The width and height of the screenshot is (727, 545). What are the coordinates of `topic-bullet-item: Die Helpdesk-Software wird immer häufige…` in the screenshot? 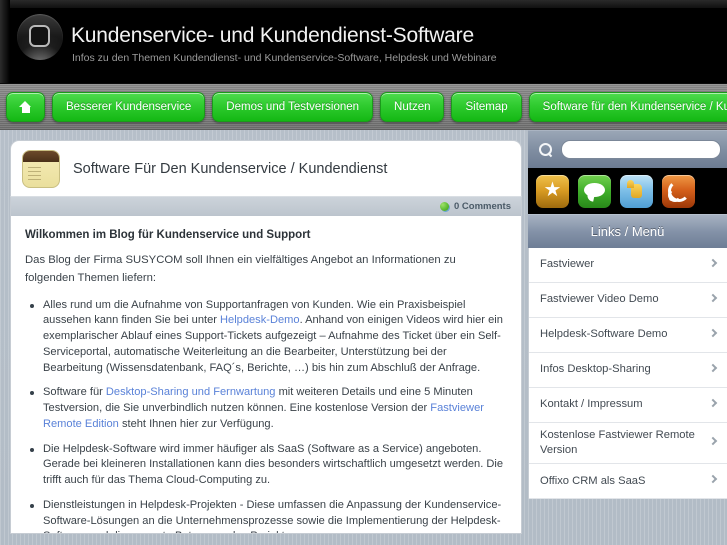 It's located at (266, 465).